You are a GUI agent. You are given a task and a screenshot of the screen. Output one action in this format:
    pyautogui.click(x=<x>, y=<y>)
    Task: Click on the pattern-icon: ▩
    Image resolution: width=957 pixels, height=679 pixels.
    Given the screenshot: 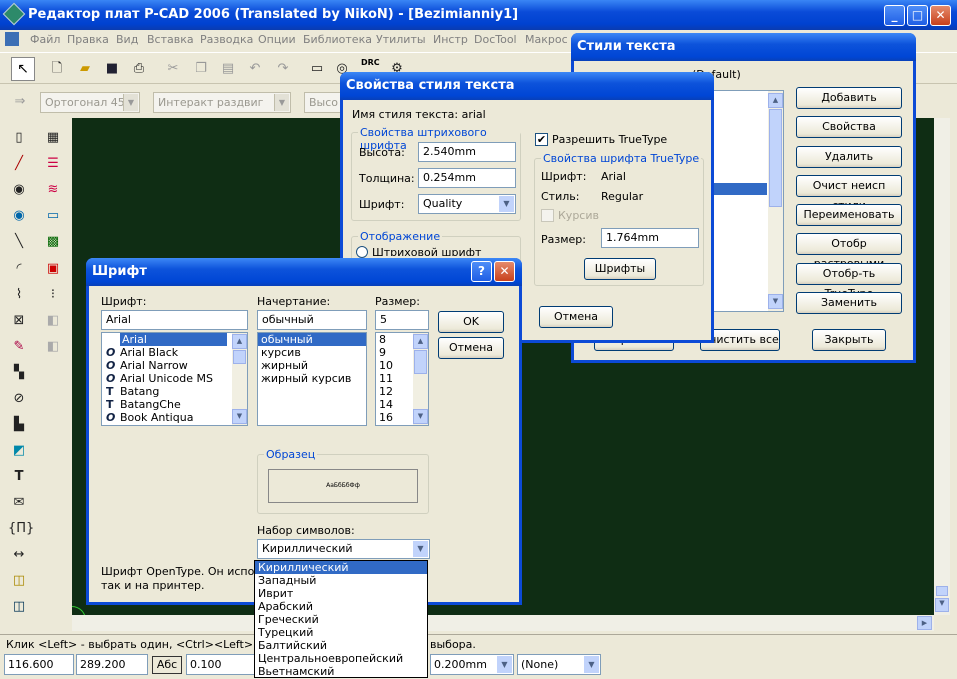 What is the action you would take?
    pyautogui.click(x=53, y=242)
    